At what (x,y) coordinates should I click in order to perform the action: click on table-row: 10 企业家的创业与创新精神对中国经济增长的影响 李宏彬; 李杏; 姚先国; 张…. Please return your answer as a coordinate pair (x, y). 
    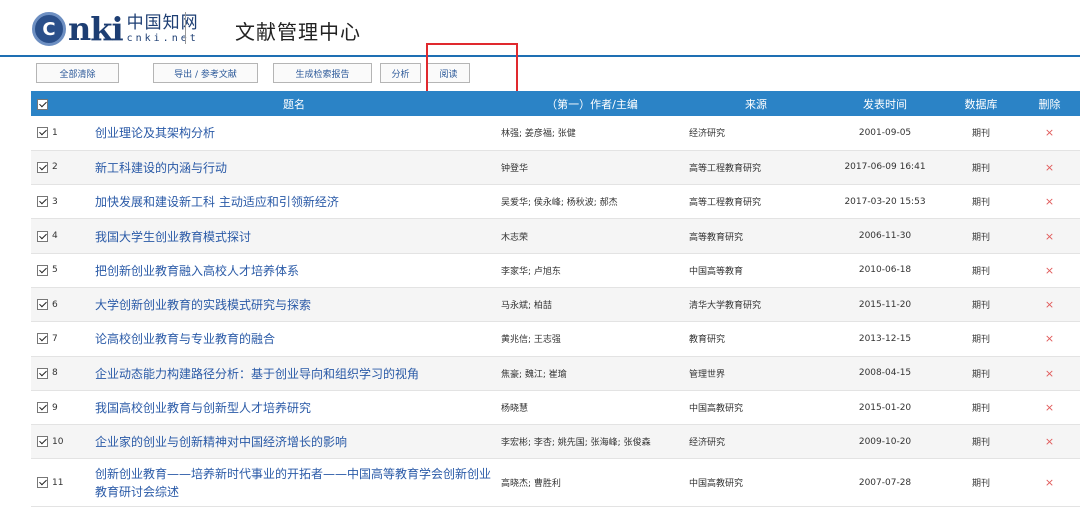
    Looking at the image, I should click on (555, 441).